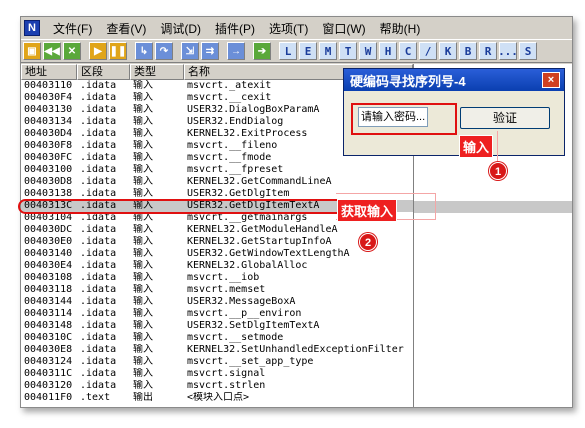  Describe the element at coordinates (250, 361) in the screenshot. I see `name-cell: msvcrt.__set_app_type` at that location.